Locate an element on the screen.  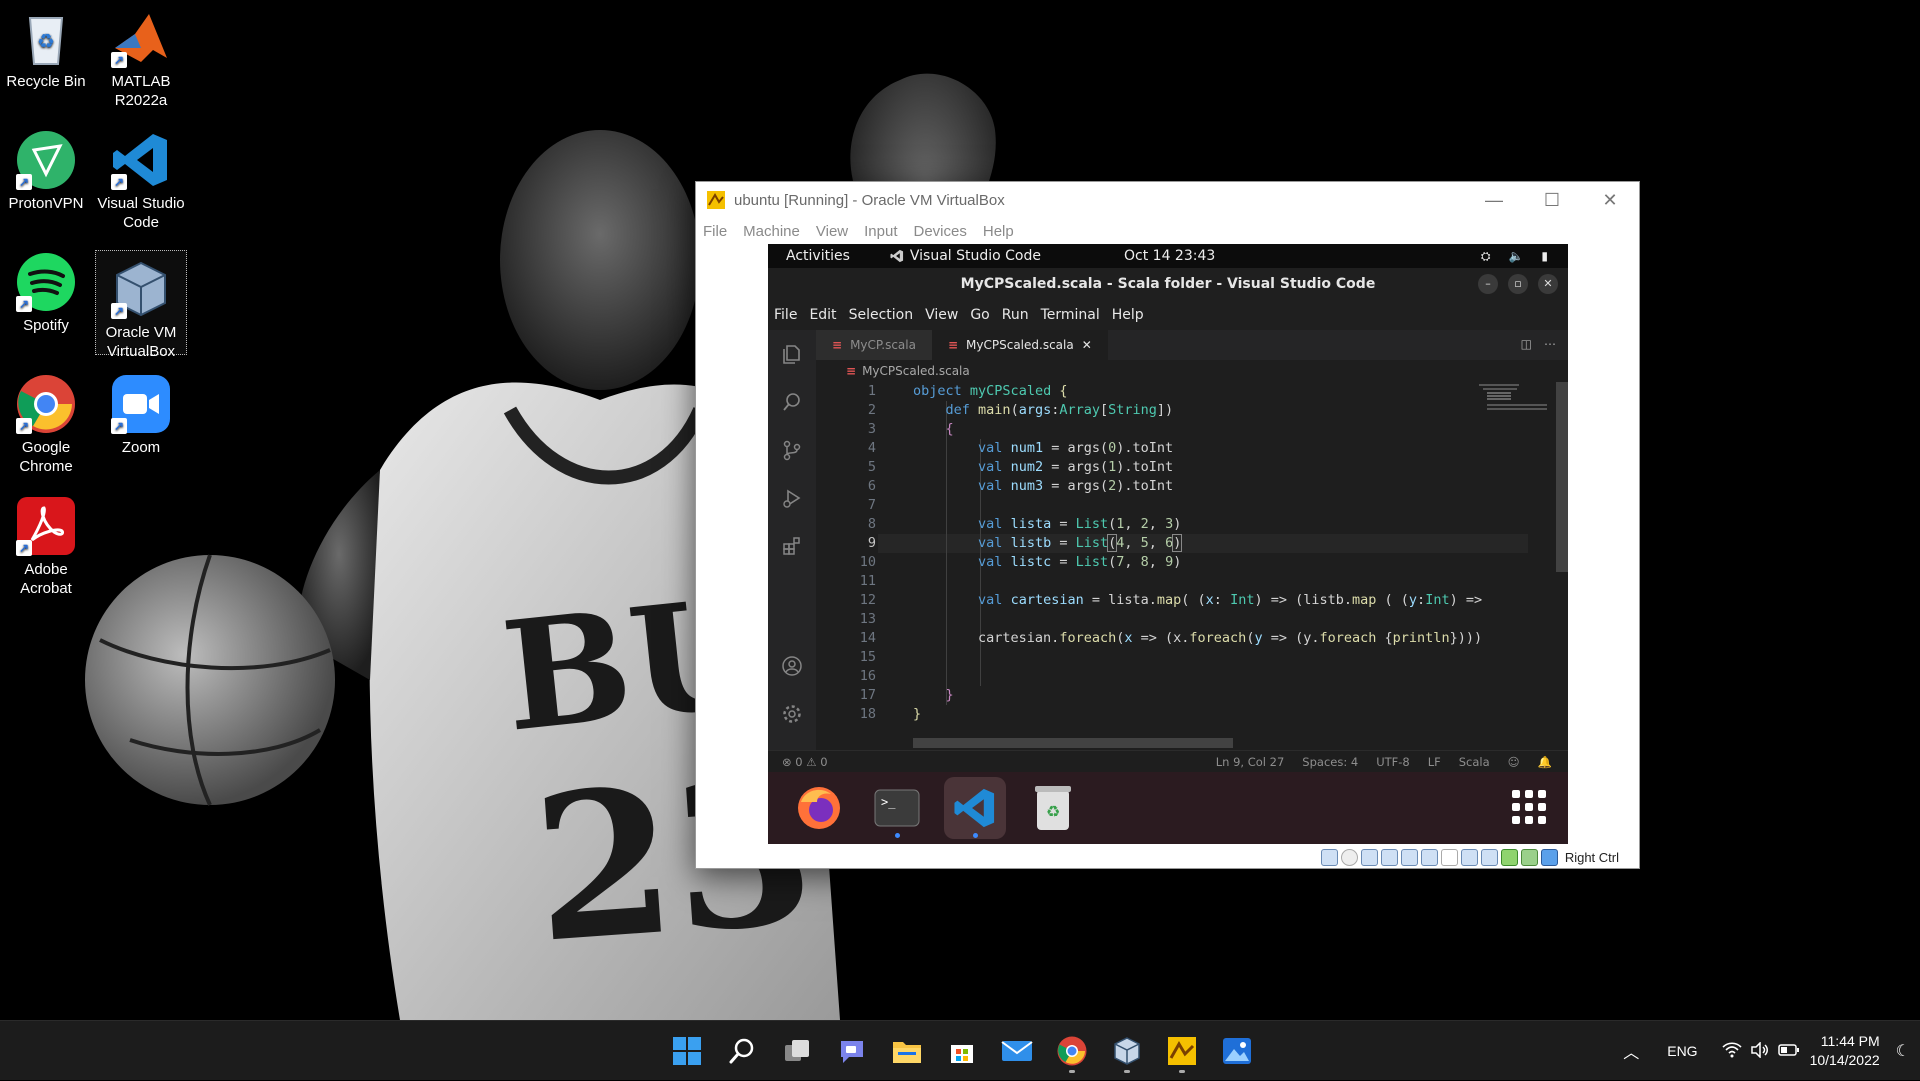
minimap is located at coordinates (1515, 562).